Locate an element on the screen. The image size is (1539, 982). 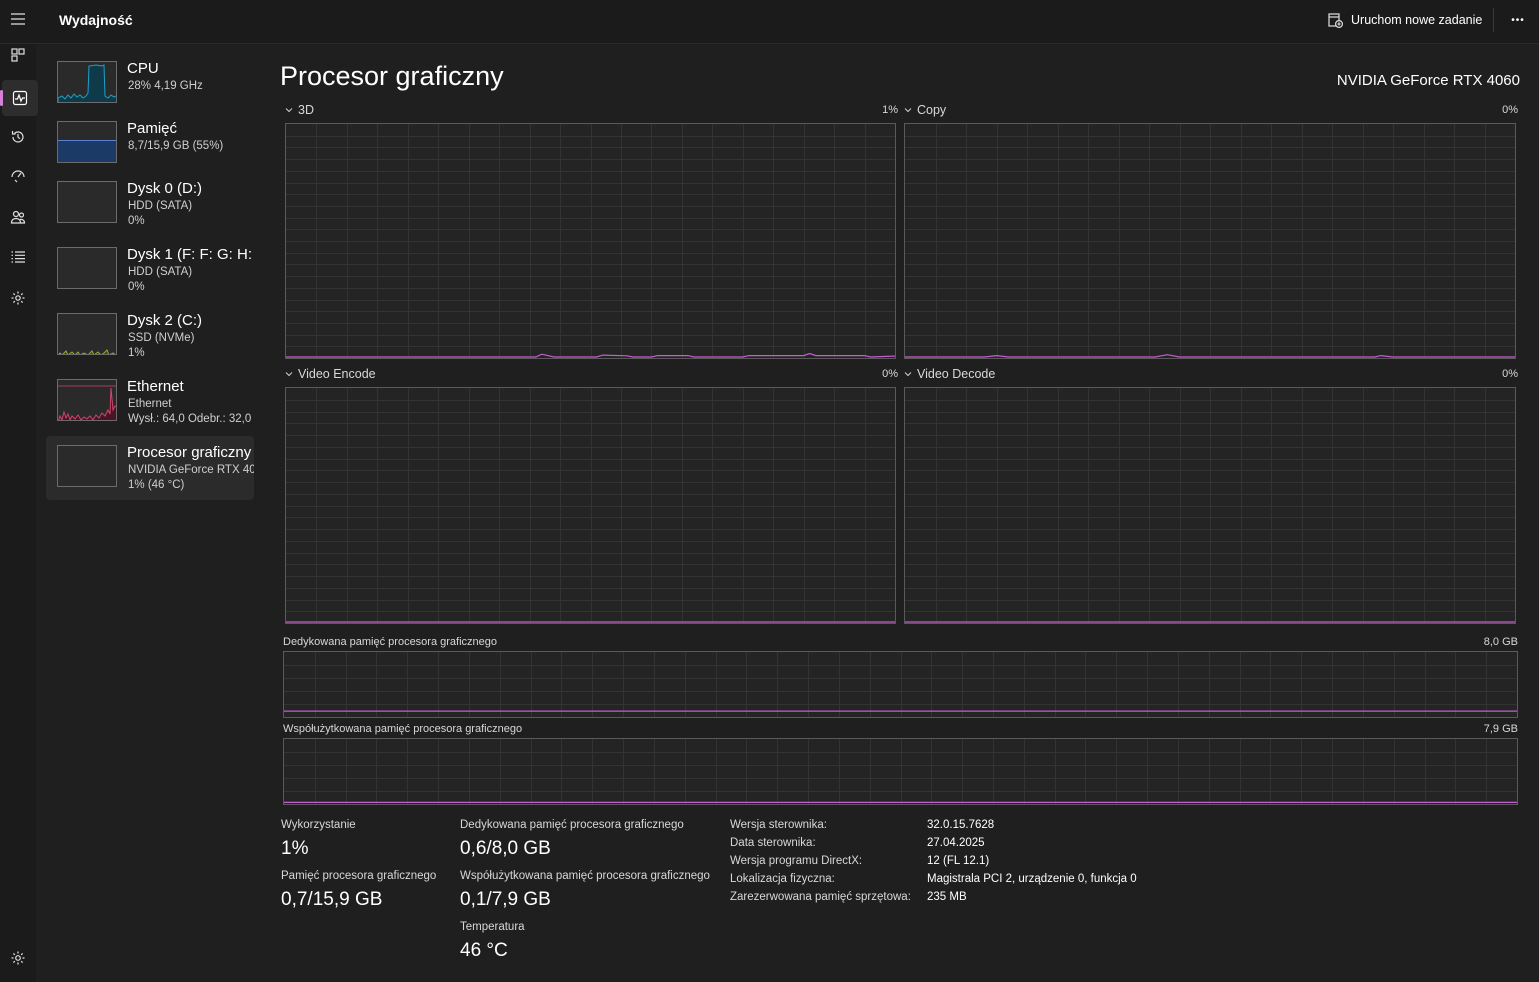
gpu-model-name: NVIDIA GeForce RTX 4060 is located at coordinates (1428, 80).